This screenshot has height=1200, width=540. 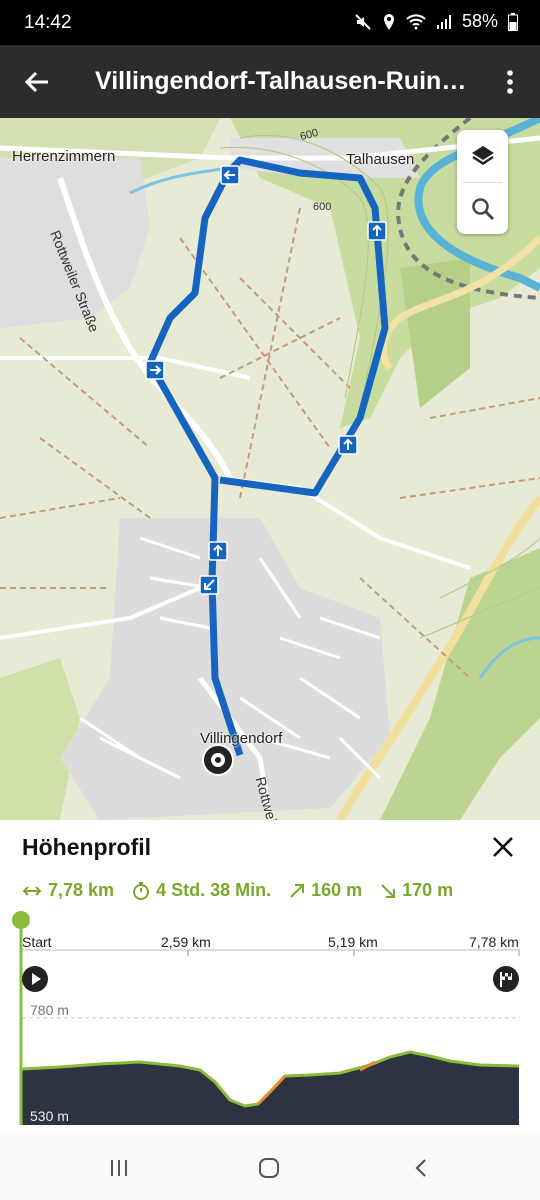 I want to click on elevation-min-label: 530 m, so click(x=49, y=1116).